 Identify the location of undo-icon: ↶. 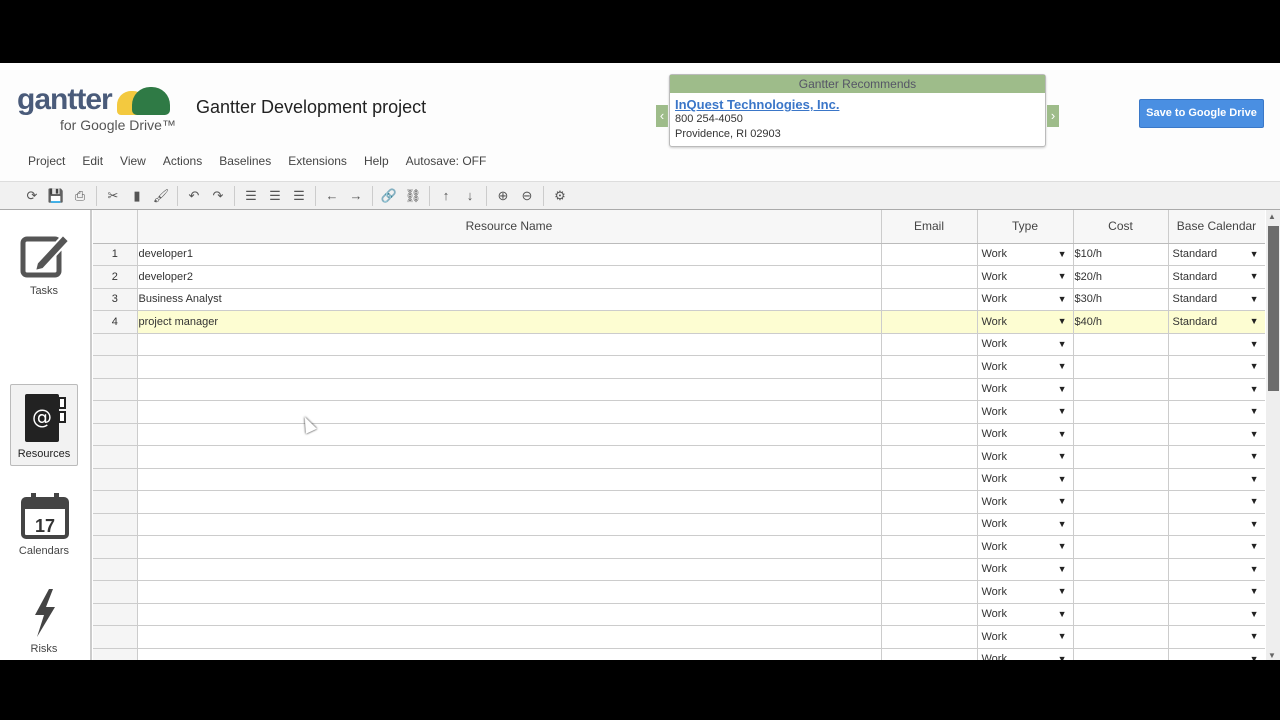
(194, 196).